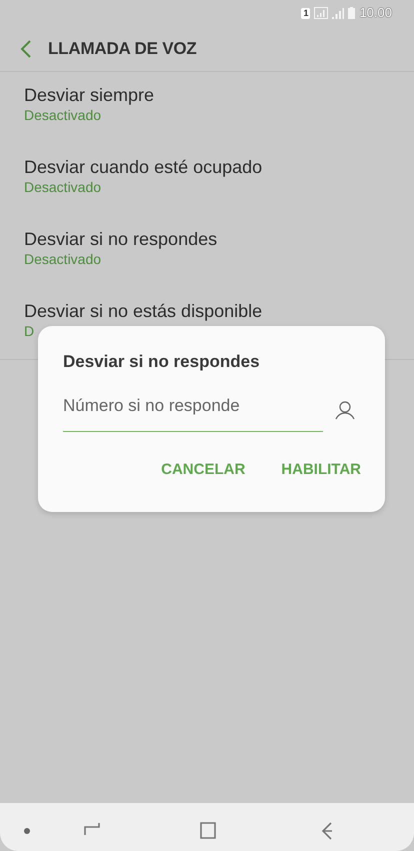  What do you see at coordinates (327, 831) in the screenshot?
I see `back-nav-icon` at bounding box center [327, 831].